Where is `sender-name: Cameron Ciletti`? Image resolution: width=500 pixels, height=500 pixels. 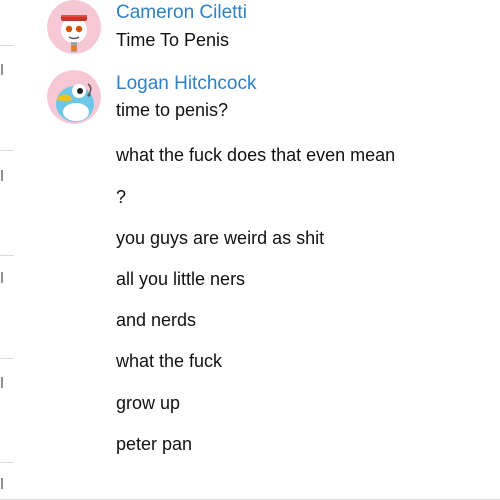 sender-name: Cameron Ciletti is located at coordinates (181, 13).